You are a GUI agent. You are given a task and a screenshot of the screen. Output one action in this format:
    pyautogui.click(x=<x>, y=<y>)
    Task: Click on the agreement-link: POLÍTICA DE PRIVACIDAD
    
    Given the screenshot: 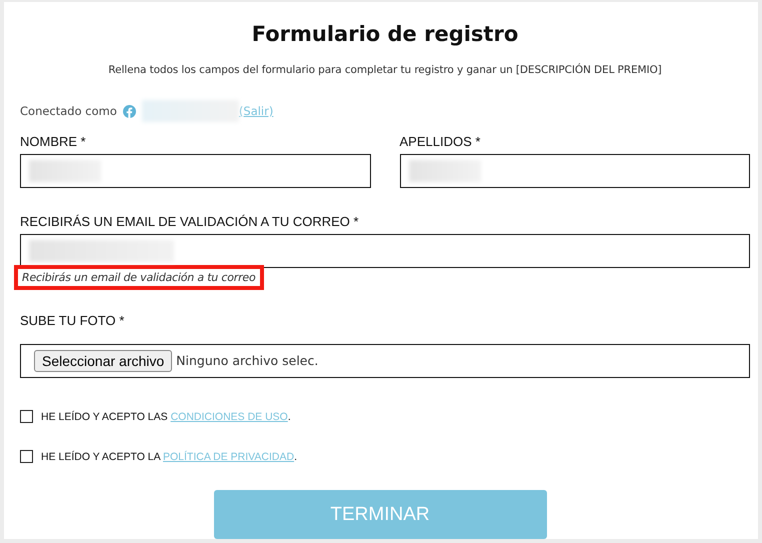 What is the action you would take?
    pyautogui.click(x=228, y=456)
    